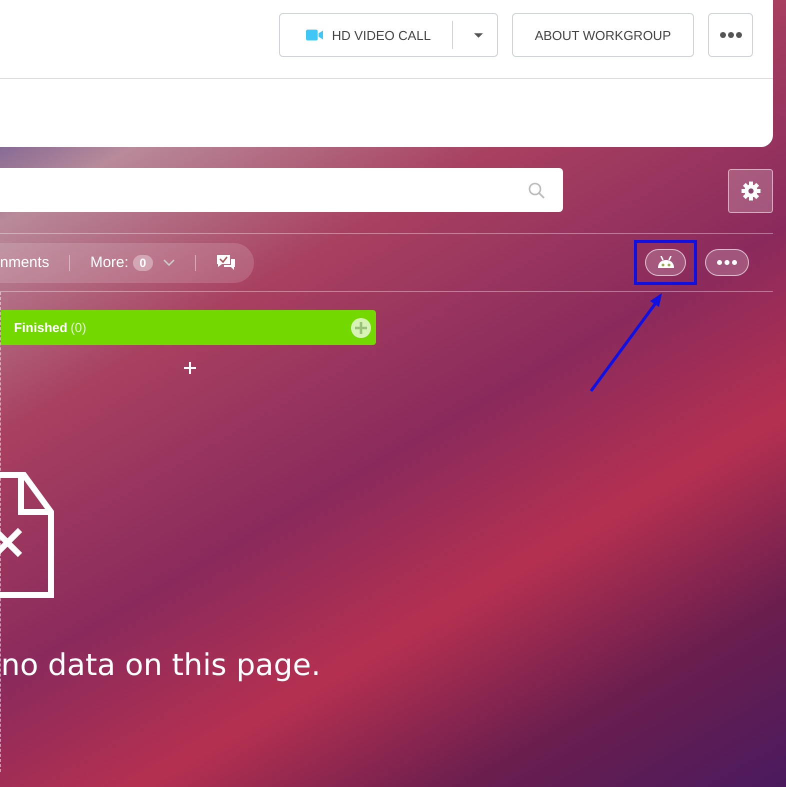 This screenshot has width=786, height=787. What do you see at coordinates (79, 327) in the screenshot?
I see `column-count: (0)` at bounding box center [79, 327].